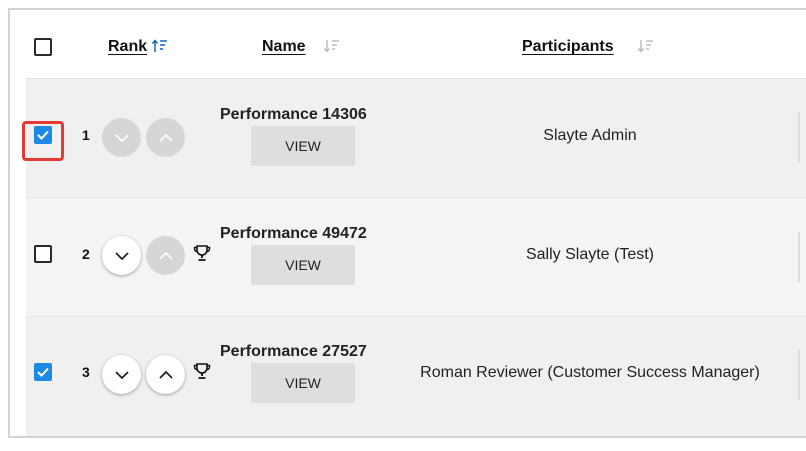 The width and height of the screenshot is (806, 451). Describe the element at coordinates (284, 47) in the screenshot. I see `column-header-name: Name` at that location.